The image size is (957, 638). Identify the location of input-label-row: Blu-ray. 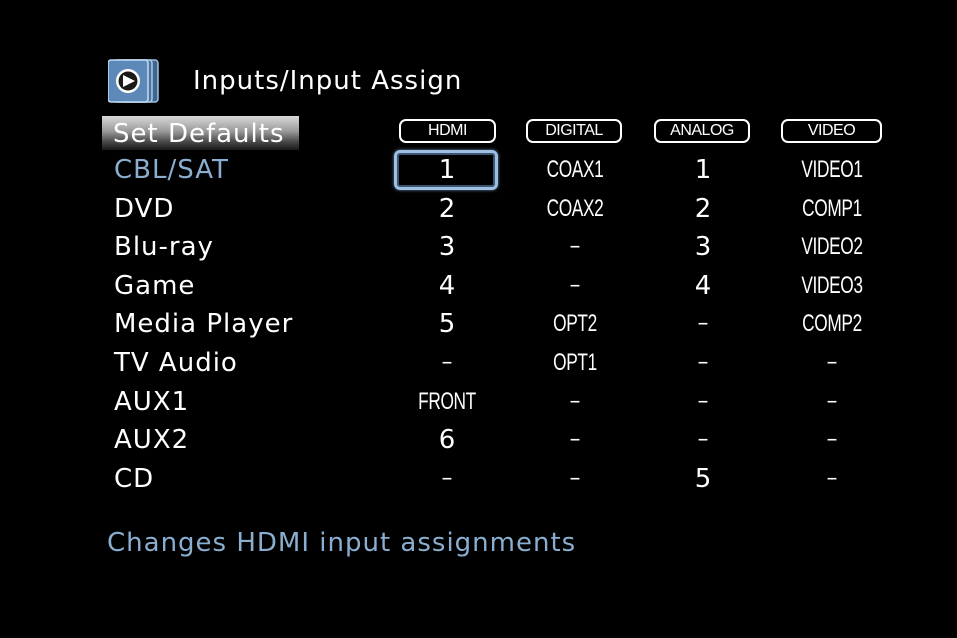
(164, 247).